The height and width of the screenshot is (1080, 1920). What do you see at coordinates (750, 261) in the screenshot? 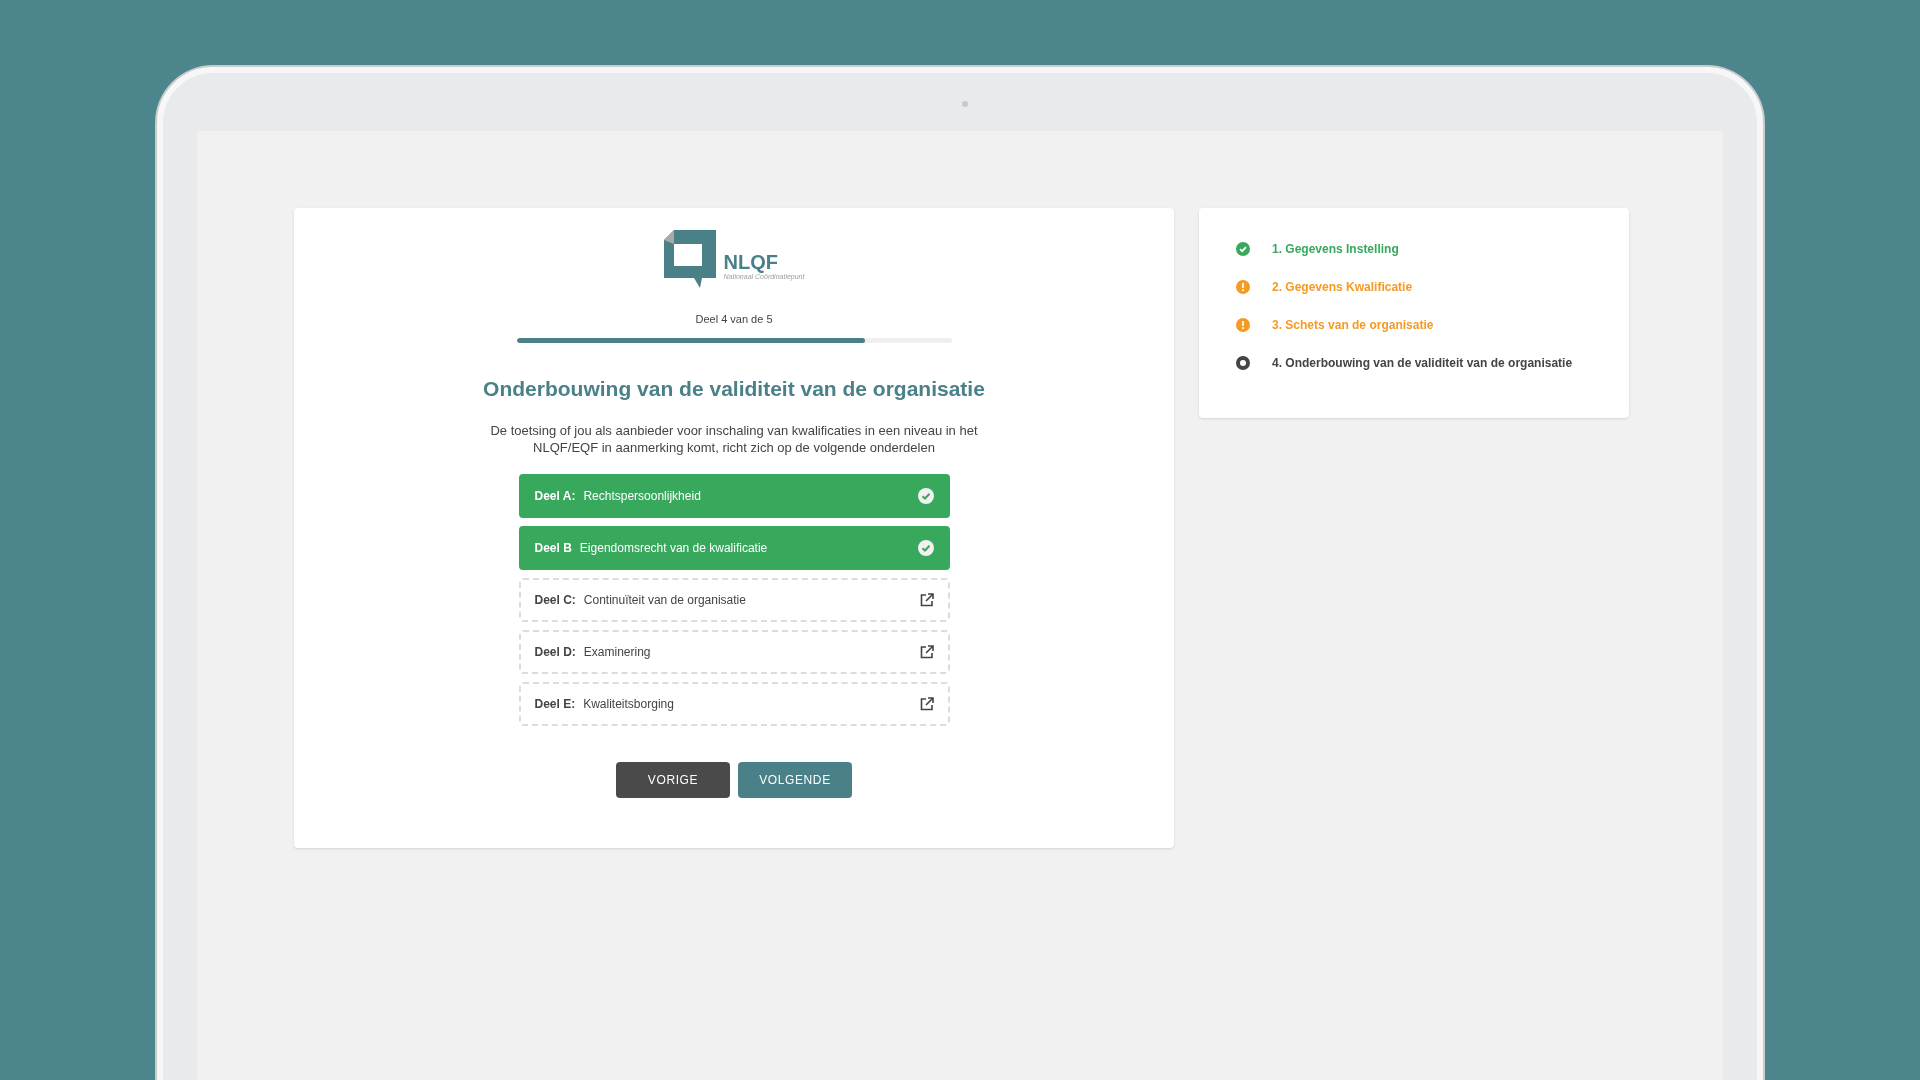
I see `logo-text: NLQF` at bounding box center [750, 261].